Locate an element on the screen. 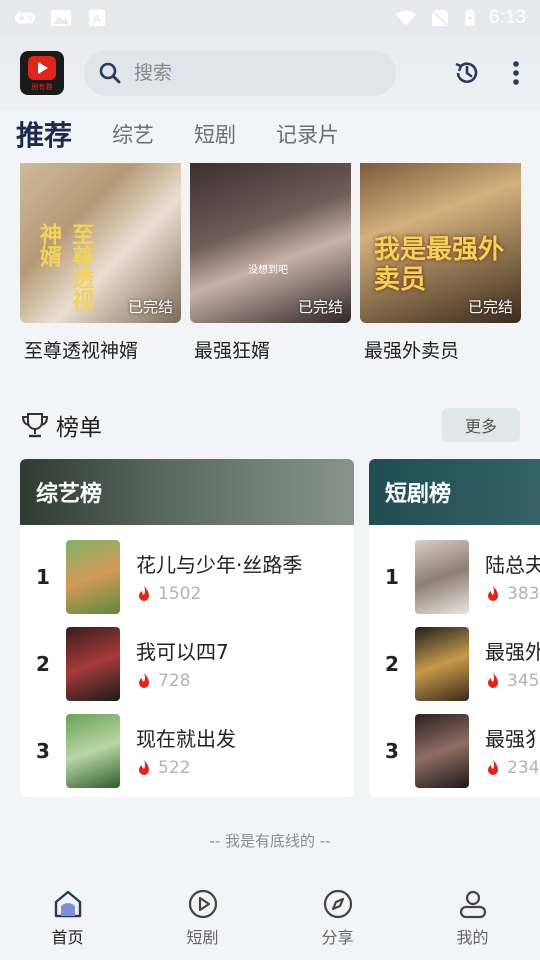  ranking-info: 最强犭 234 is located at coordinates (512, 750).